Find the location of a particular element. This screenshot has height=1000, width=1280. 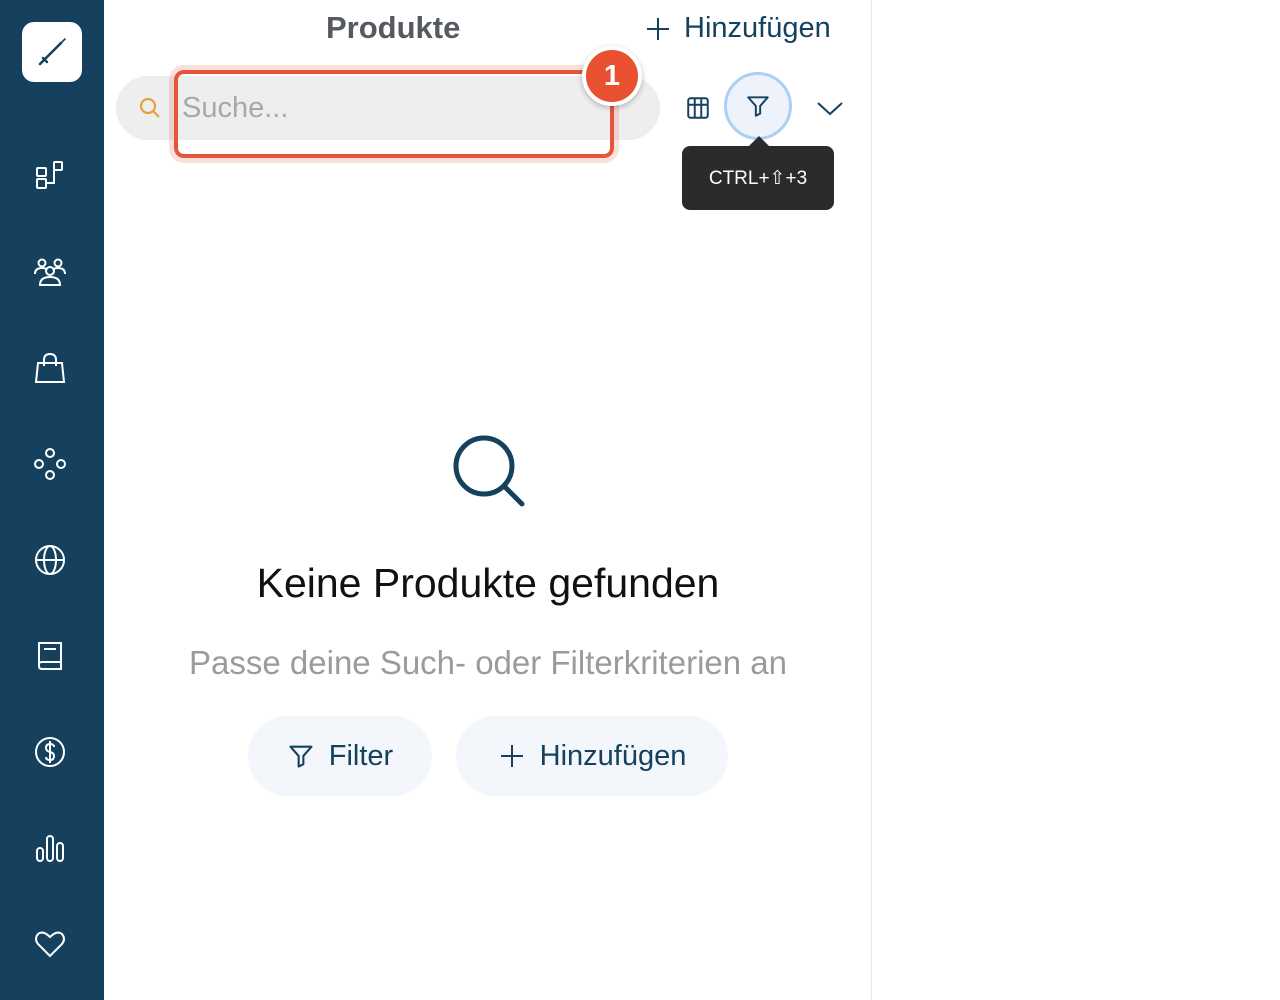

empty-add-label: Hinzufügen is located at coordinates (613, 755).